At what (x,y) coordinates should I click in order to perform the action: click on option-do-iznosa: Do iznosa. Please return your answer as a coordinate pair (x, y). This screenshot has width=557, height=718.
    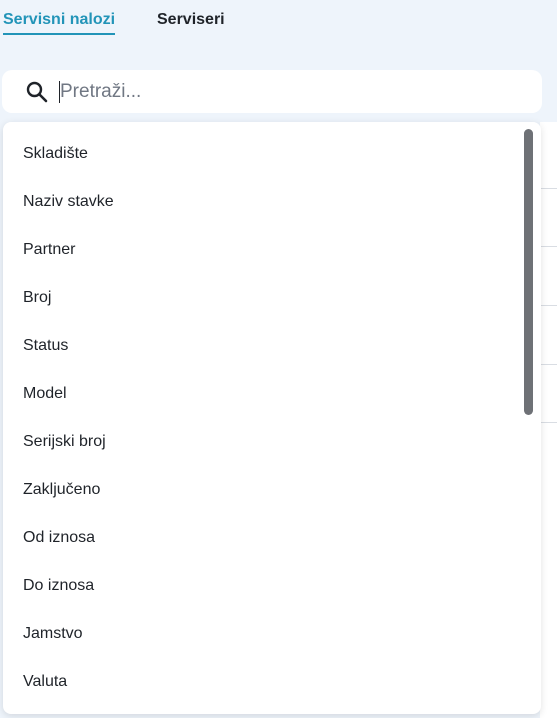
    Looking at the image, I should click on (58, 586).